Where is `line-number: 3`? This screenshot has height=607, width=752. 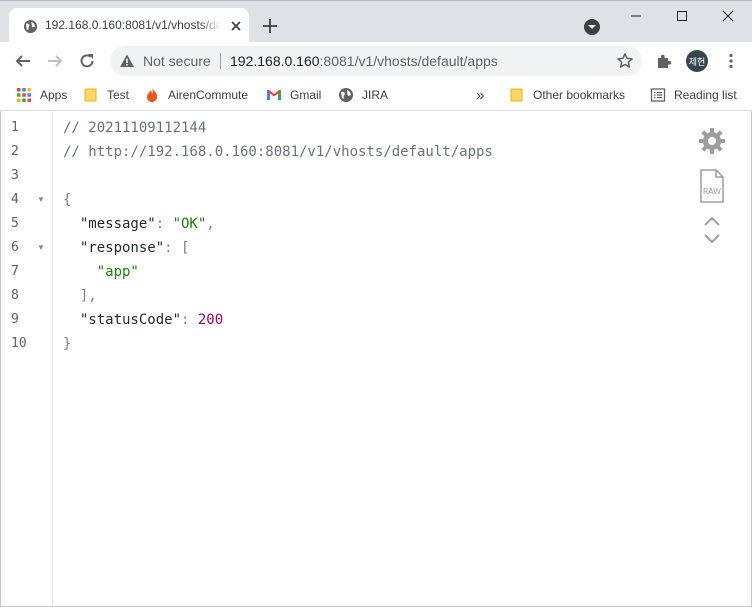
line-number: 3 is located at coordinates (15, 175).